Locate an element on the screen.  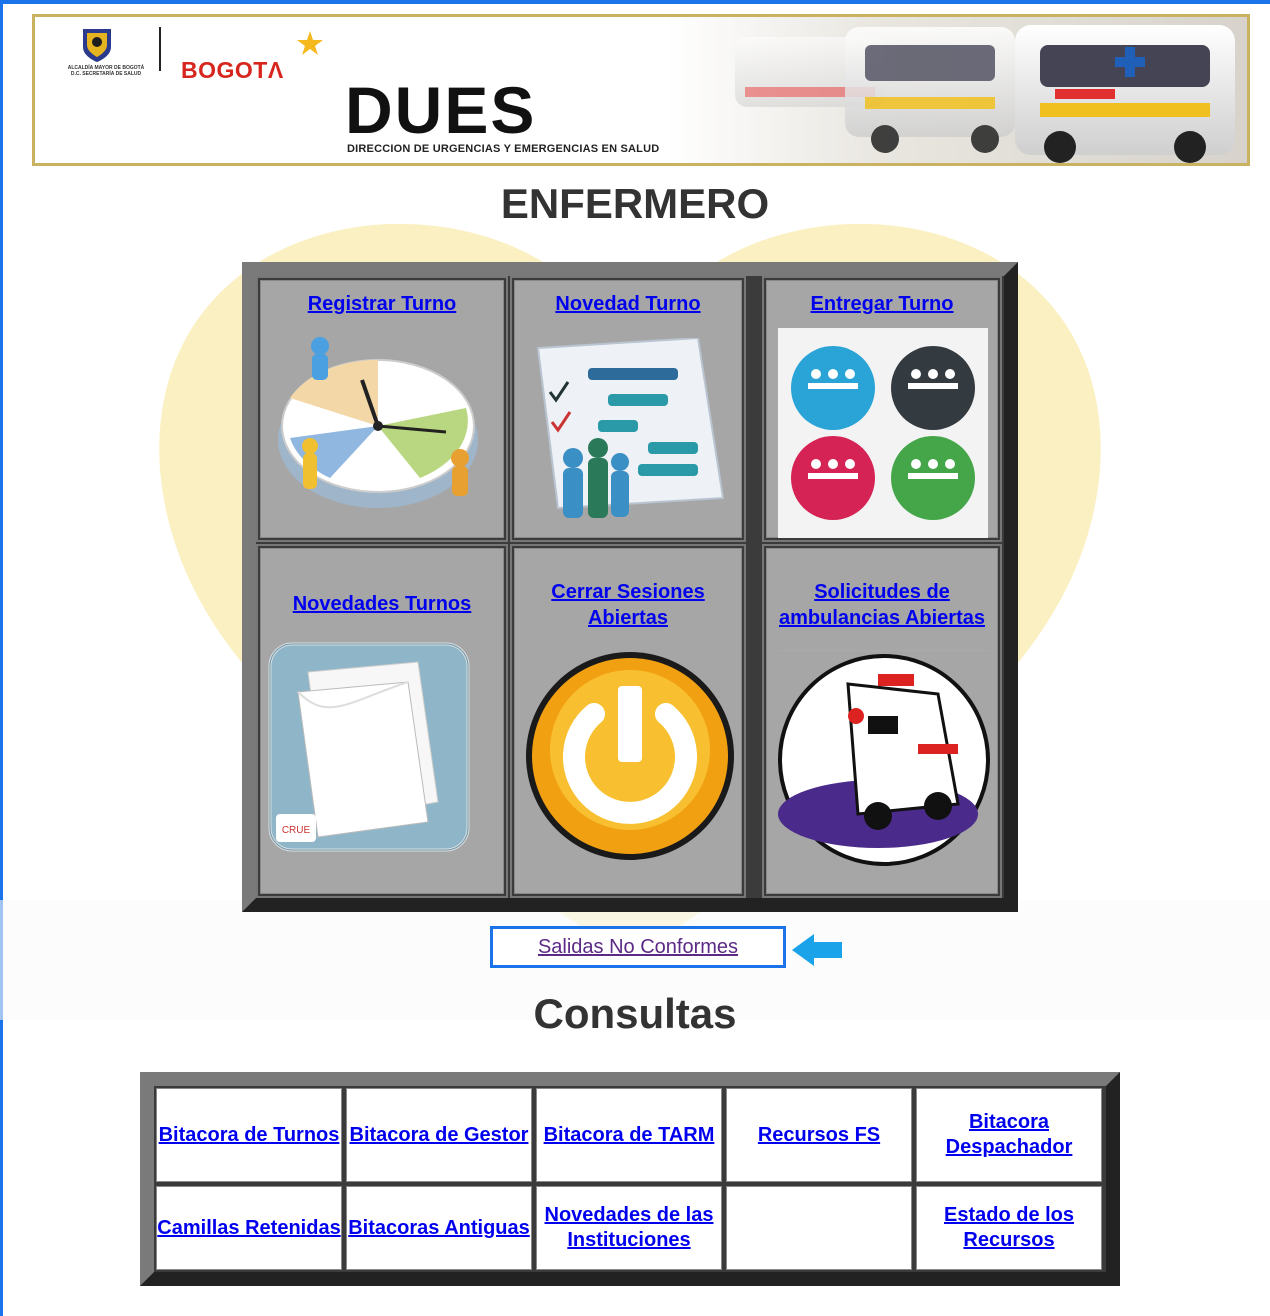
consulta-cell: Bitacora Despachador is located at coordinates (1009, 1135).